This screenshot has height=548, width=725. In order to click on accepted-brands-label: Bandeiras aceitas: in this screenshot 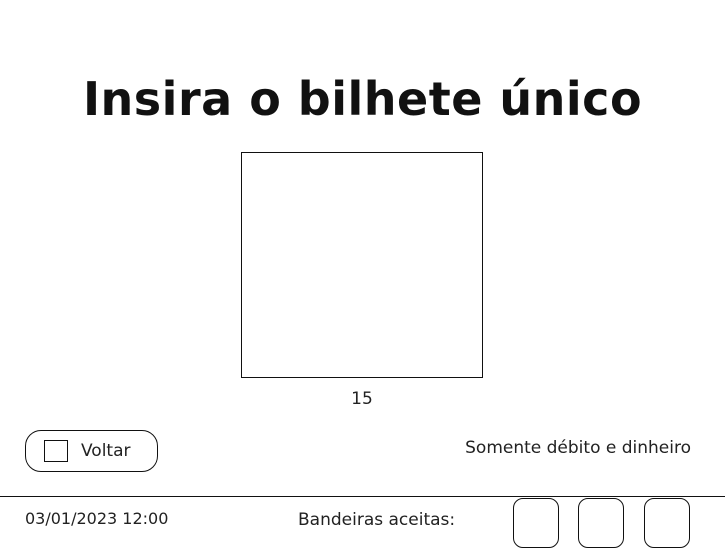, I will do `click(377, 520)`.